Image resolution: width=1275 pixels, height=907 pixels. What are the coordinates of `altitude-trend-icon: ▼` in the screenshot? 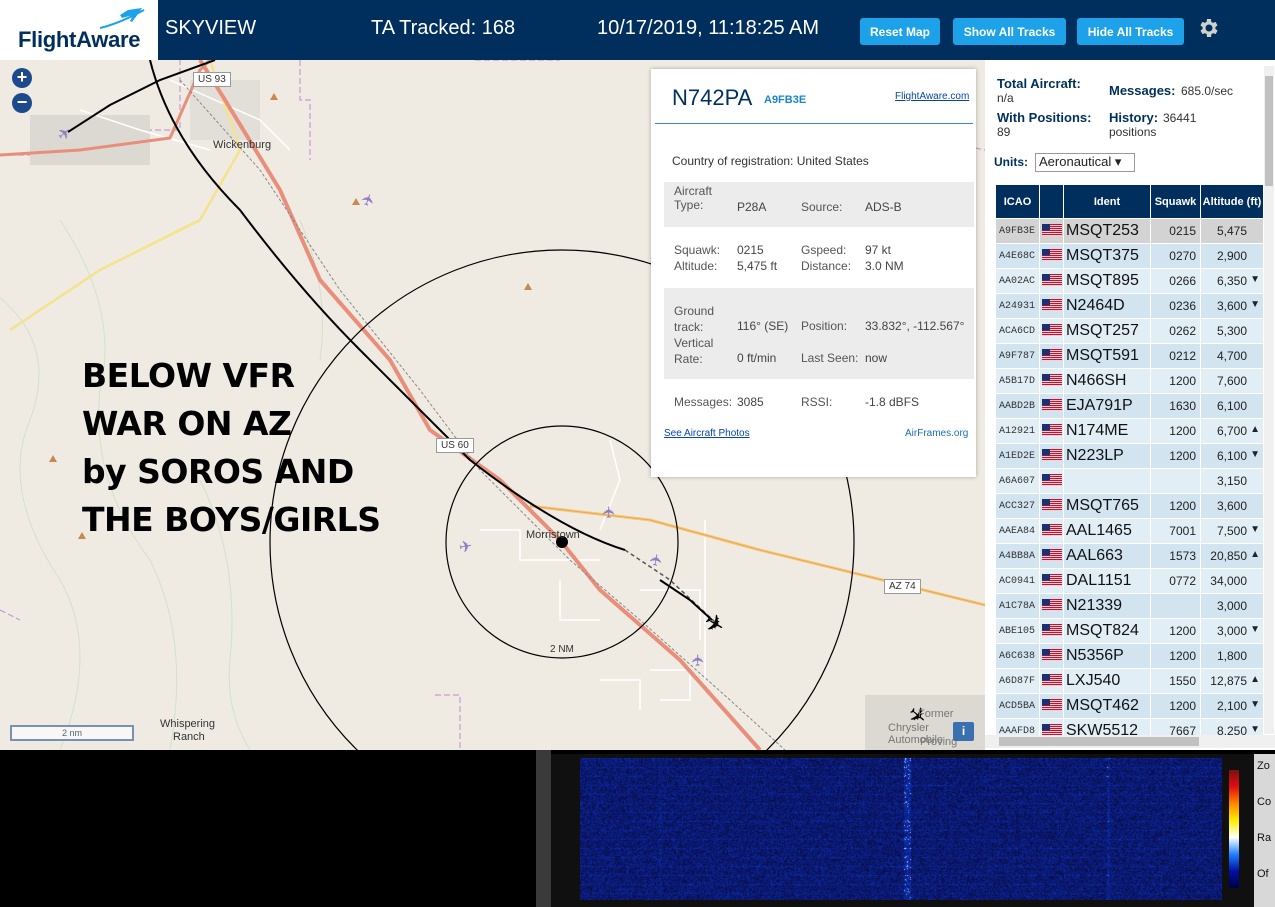 It's located at (1255, 454).